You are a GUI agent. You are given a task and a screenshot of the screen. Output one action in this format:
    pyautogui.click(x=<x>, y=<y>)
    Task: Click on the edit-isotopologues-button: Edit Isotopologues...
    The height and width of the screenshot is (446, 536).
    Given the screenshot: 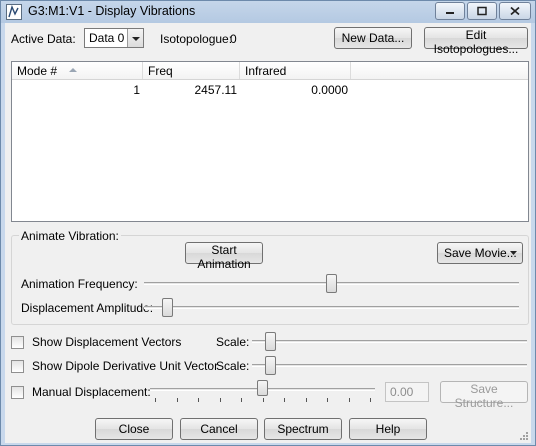 What is the action you would take?
    pyautogui.click(x=476, y=41)
    